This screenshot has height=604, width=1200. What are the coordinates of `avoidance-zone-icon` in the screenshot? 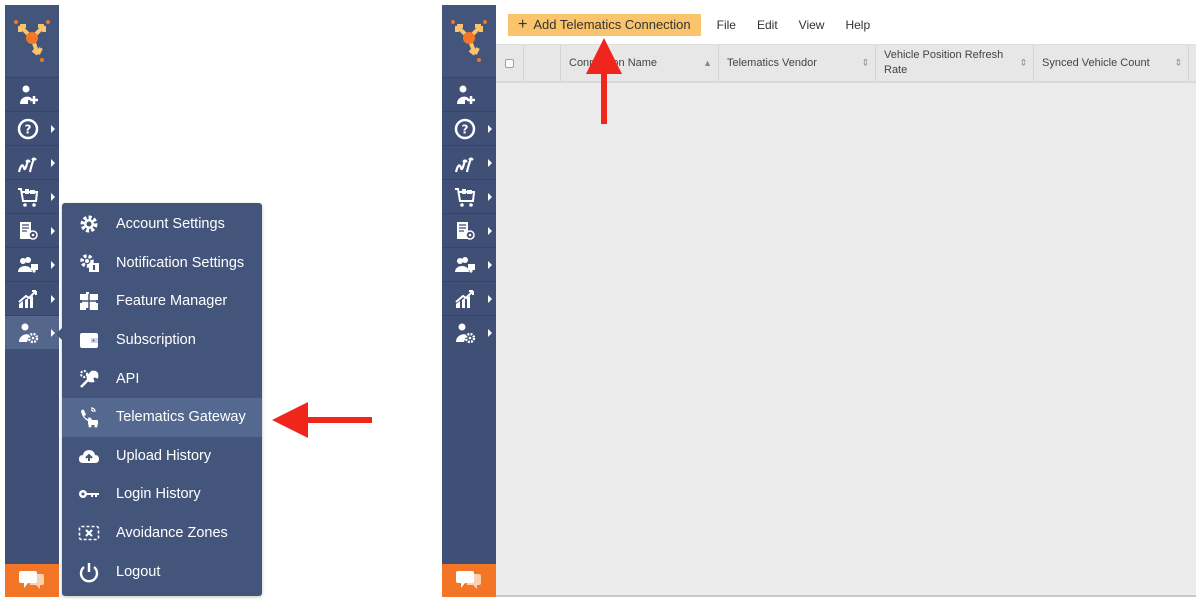 It's located at (89, 533).